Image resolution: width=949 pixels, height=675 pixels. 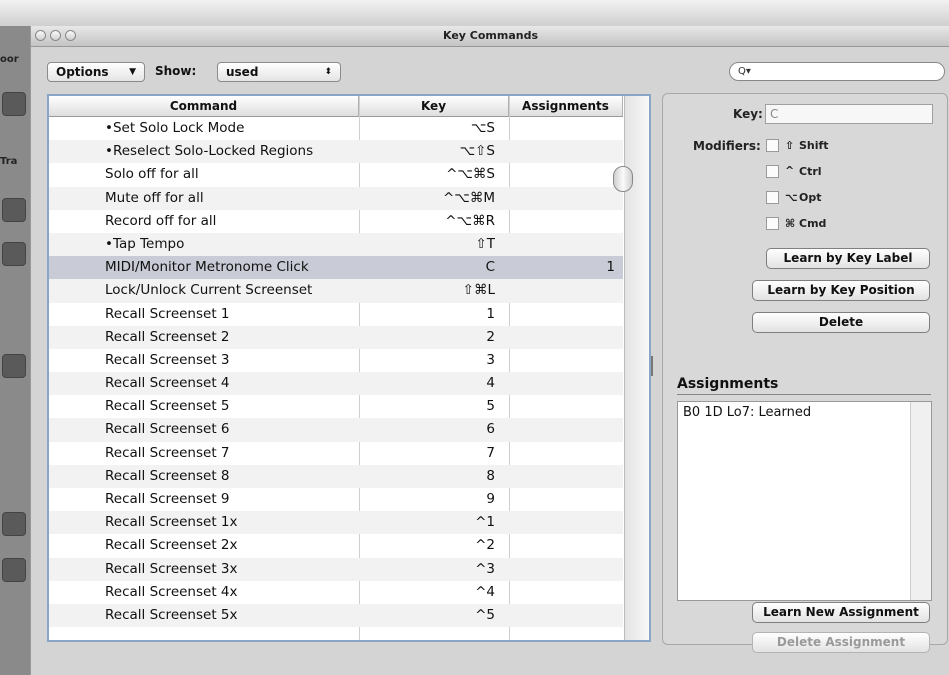 What do you see at coordinates (772, 197) in the screenshot?
I see `opt-checkbox` at bounding box center [772, 197].